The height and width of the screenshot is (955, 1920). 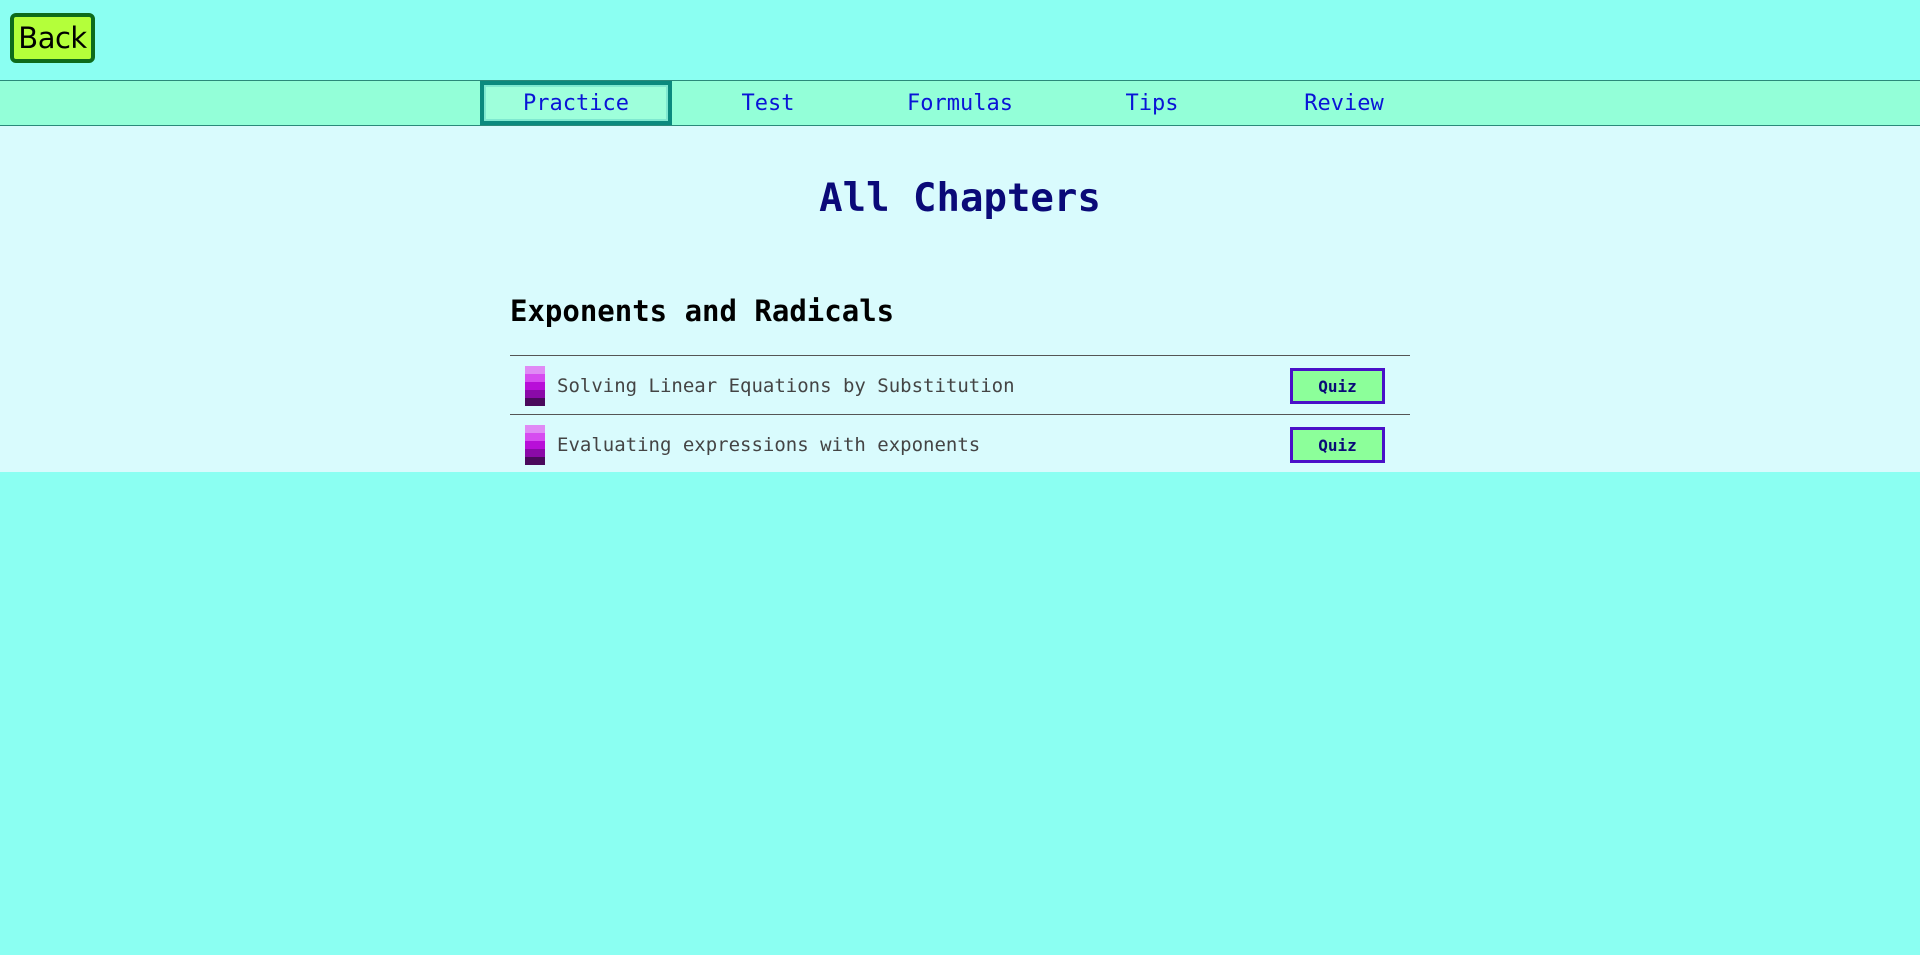 What do you see at coordinates (768, 444) in the screenshot?
I see `lesson-label: Evaluating expressions with exponents` at bounding box center [768, 444].